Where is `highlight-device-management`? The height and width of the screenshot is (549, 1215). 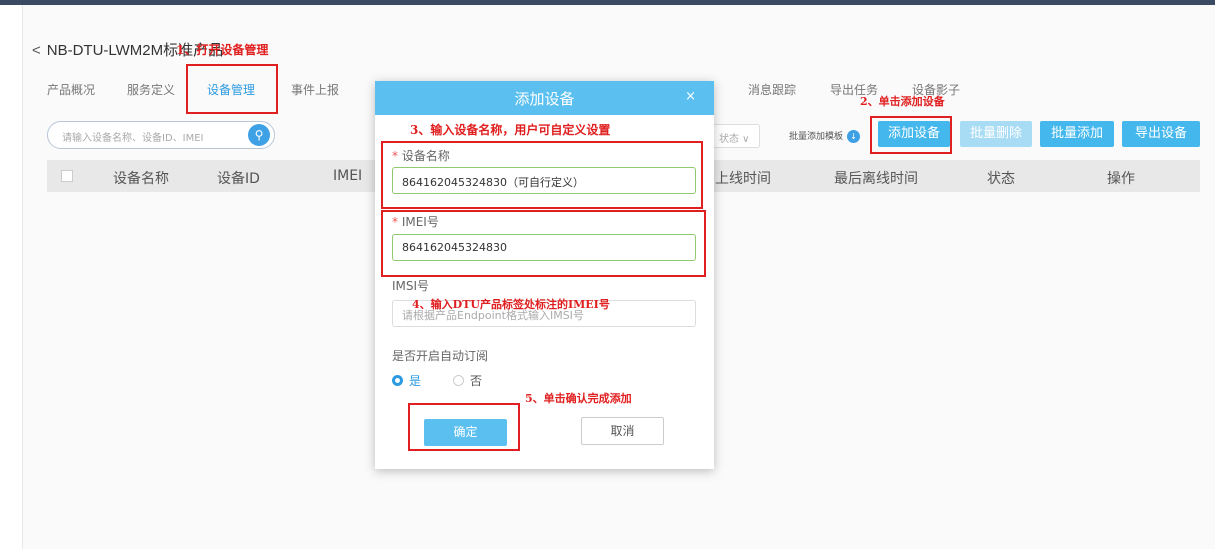
highlight-device-management is located at coordinates (232, 89).